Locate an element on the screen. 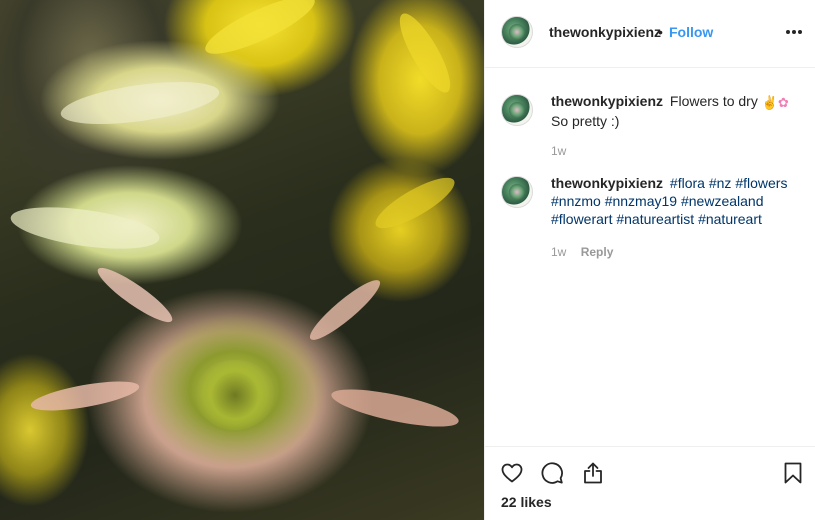  more-options-icon is located at coordinates (794, 32).